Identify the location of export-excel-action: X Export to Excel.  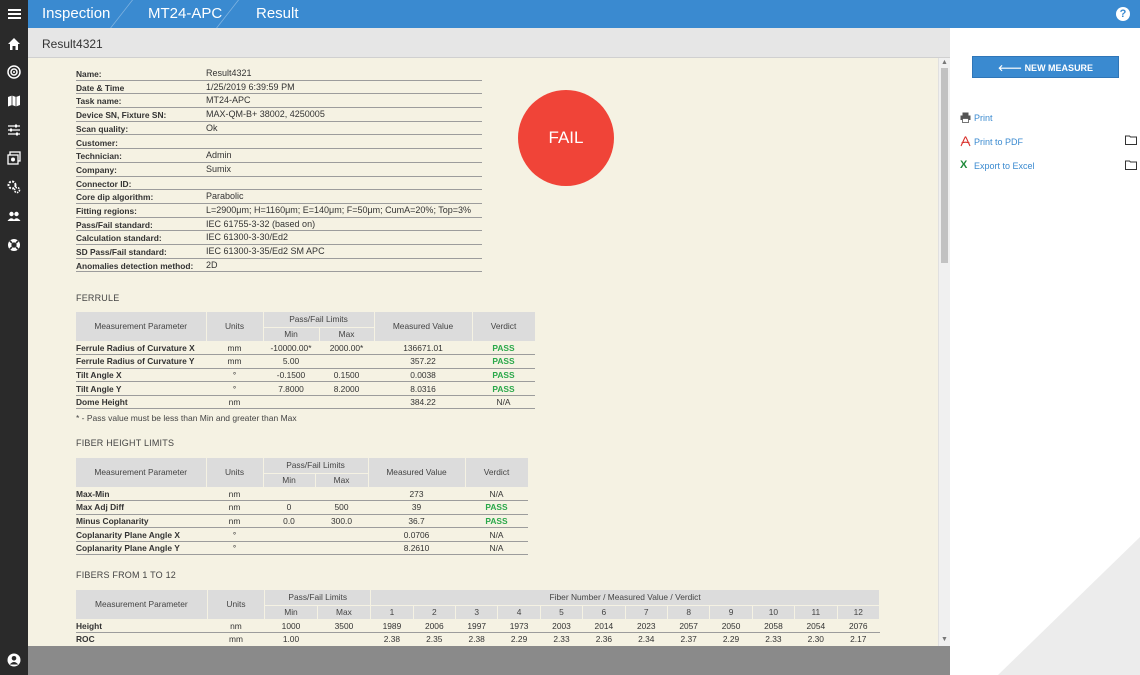
(997, 166).